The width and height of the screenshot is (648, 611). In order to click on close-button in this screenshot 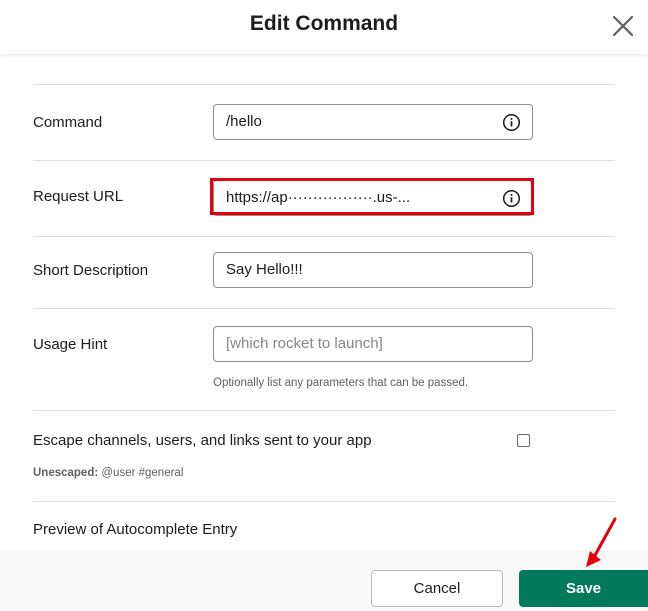, I will do `click(623, 26)`.